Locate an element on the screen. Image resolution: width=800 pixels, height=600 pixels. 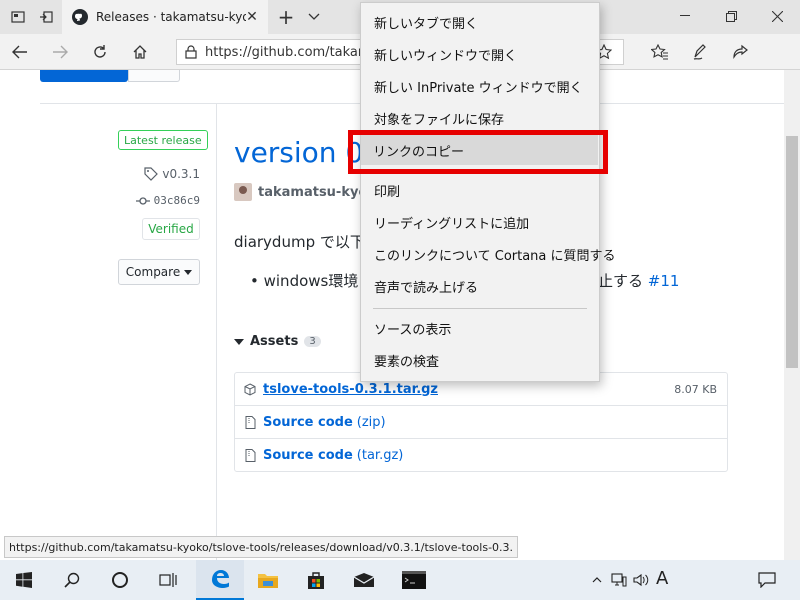
commit-icon is located at coordinates (142, 200).